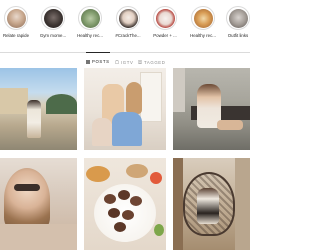 The image size is (320, 250). What do you see at coordinates (211, 109) in the screenshot?
I see `post-bench-pose` at bounding box center [211, 109].